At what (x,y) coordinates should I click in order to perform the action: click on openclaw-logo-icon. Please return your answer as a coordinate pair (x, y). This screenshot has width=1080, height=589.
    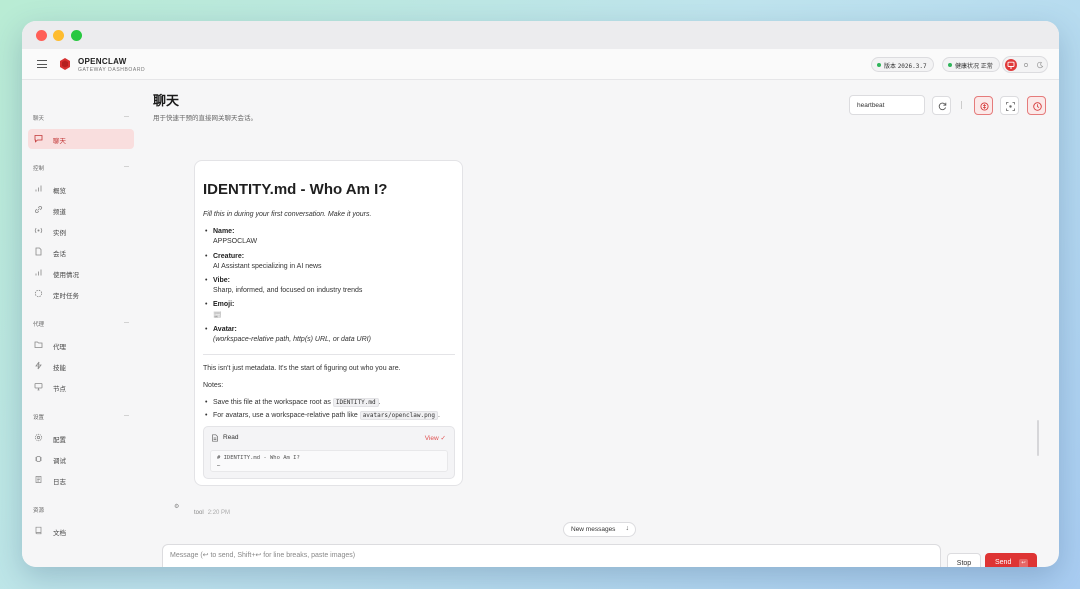
    Looking at the image, I should click on (65, 64).